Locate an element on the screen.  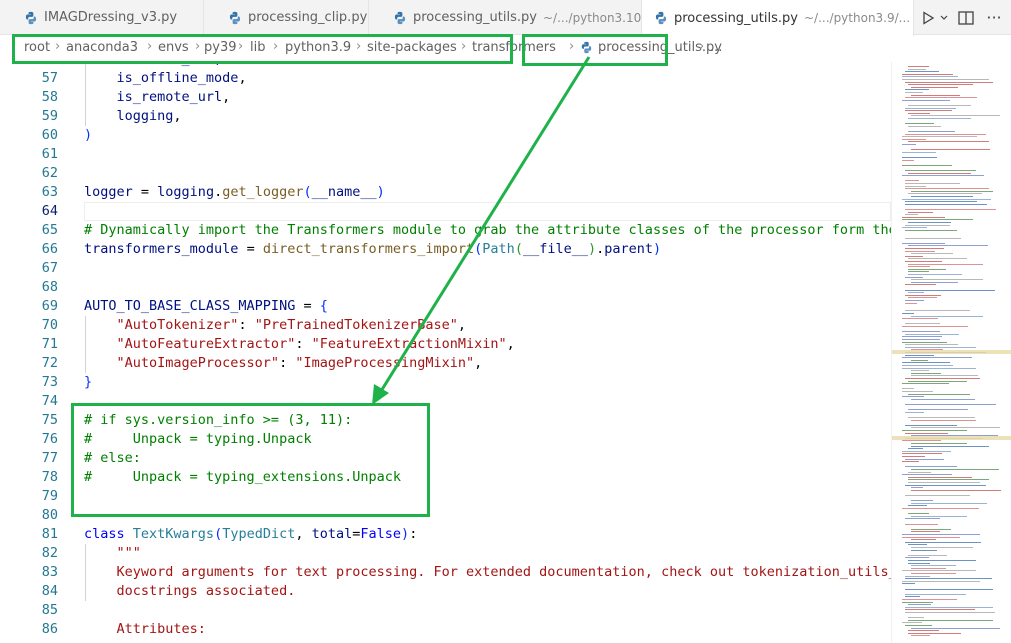
line-number: 82 is located at coordinates (49, 553).